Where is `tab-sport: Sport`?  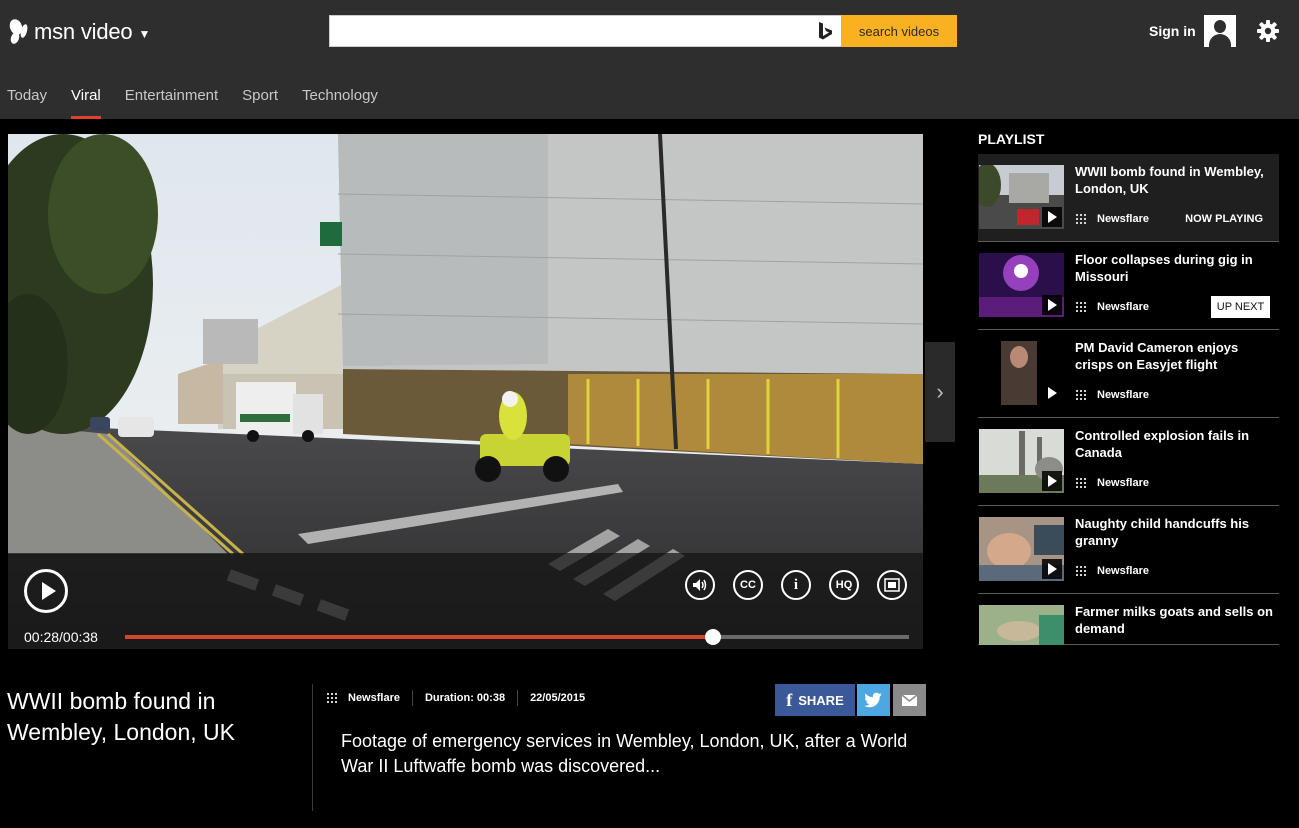 tab-sport: Sport is located at coordinates (260, 103).